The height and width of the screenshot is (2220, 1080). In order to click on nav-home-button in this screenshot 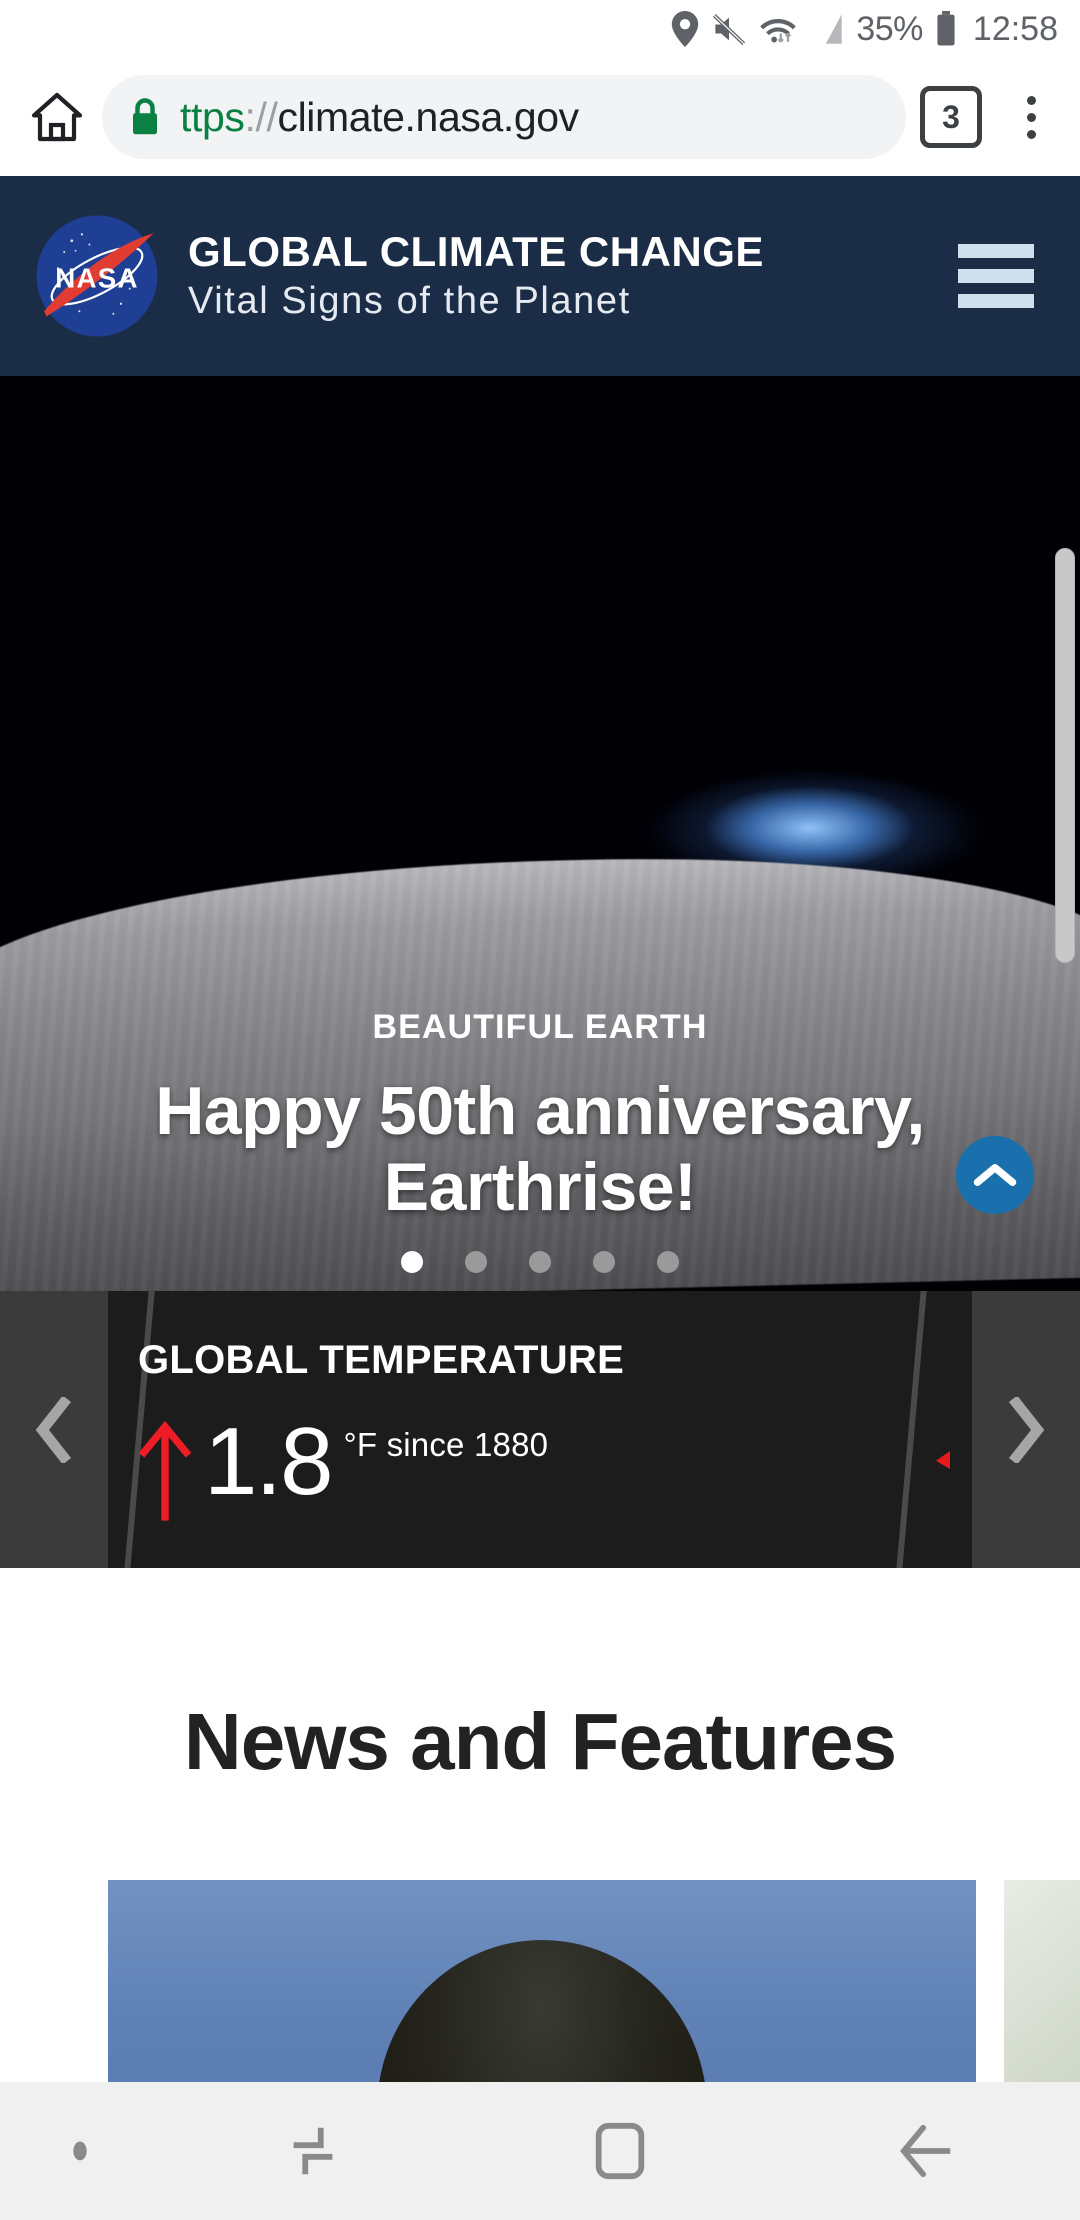, I will do `click(620, 2151)`.